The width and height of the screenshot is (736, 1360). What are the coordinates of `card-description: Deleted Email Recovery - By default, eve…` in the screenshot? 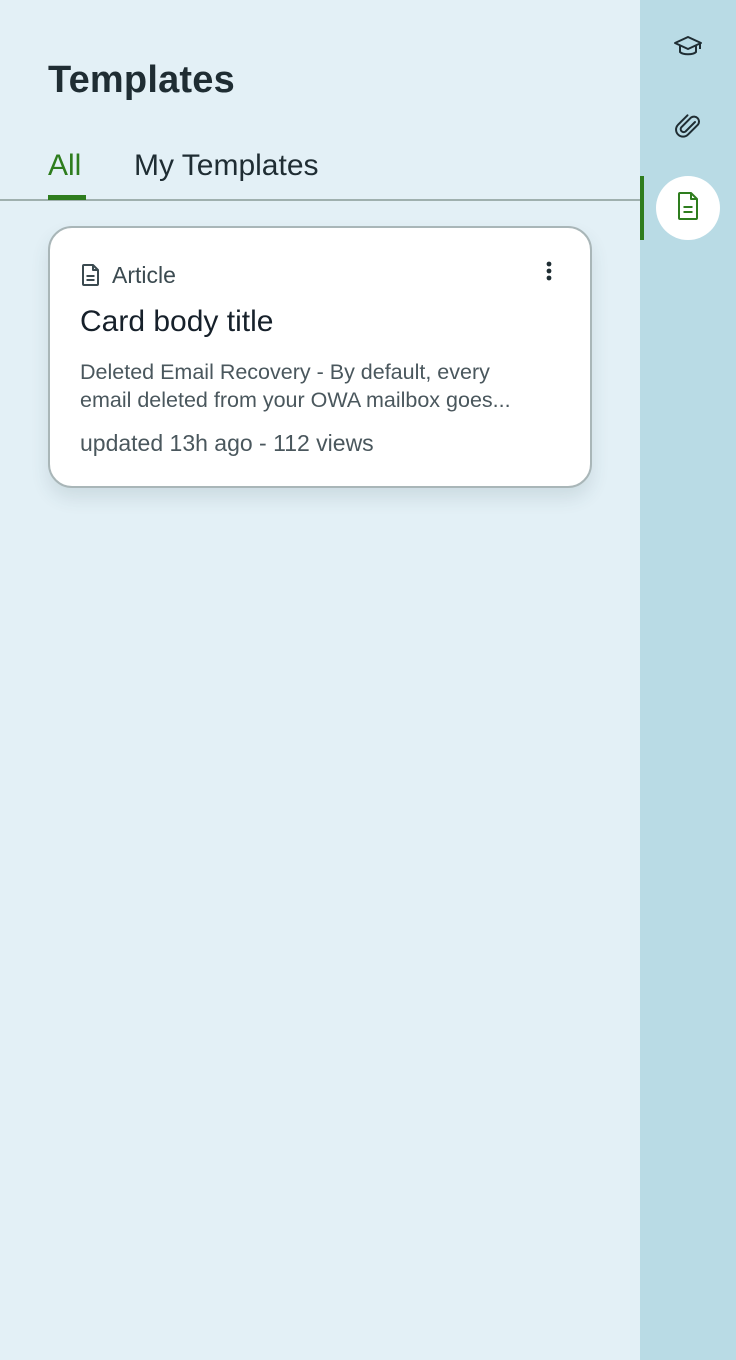 It's located at (320, 386).